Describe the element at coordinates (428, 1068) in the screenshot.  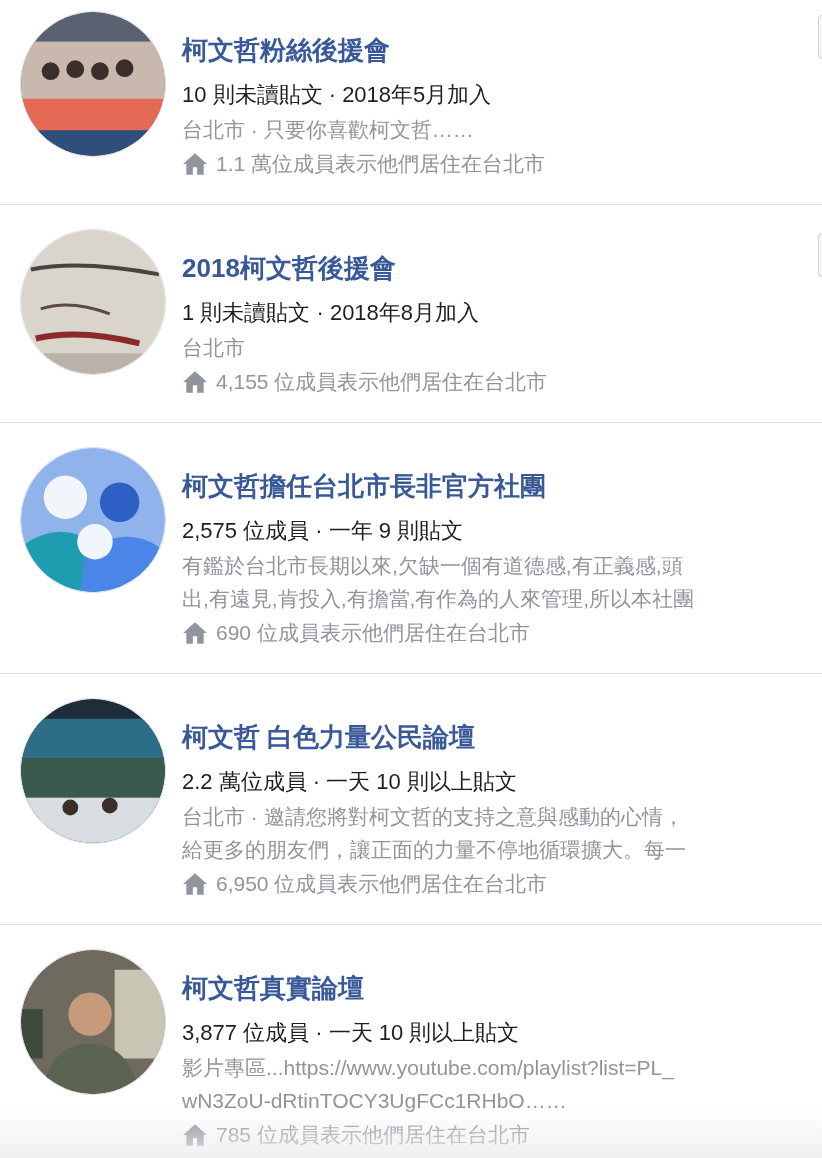
I see `group-description: 影片專區...https://www.youtube.com/playlist?list=PL_` at that location.